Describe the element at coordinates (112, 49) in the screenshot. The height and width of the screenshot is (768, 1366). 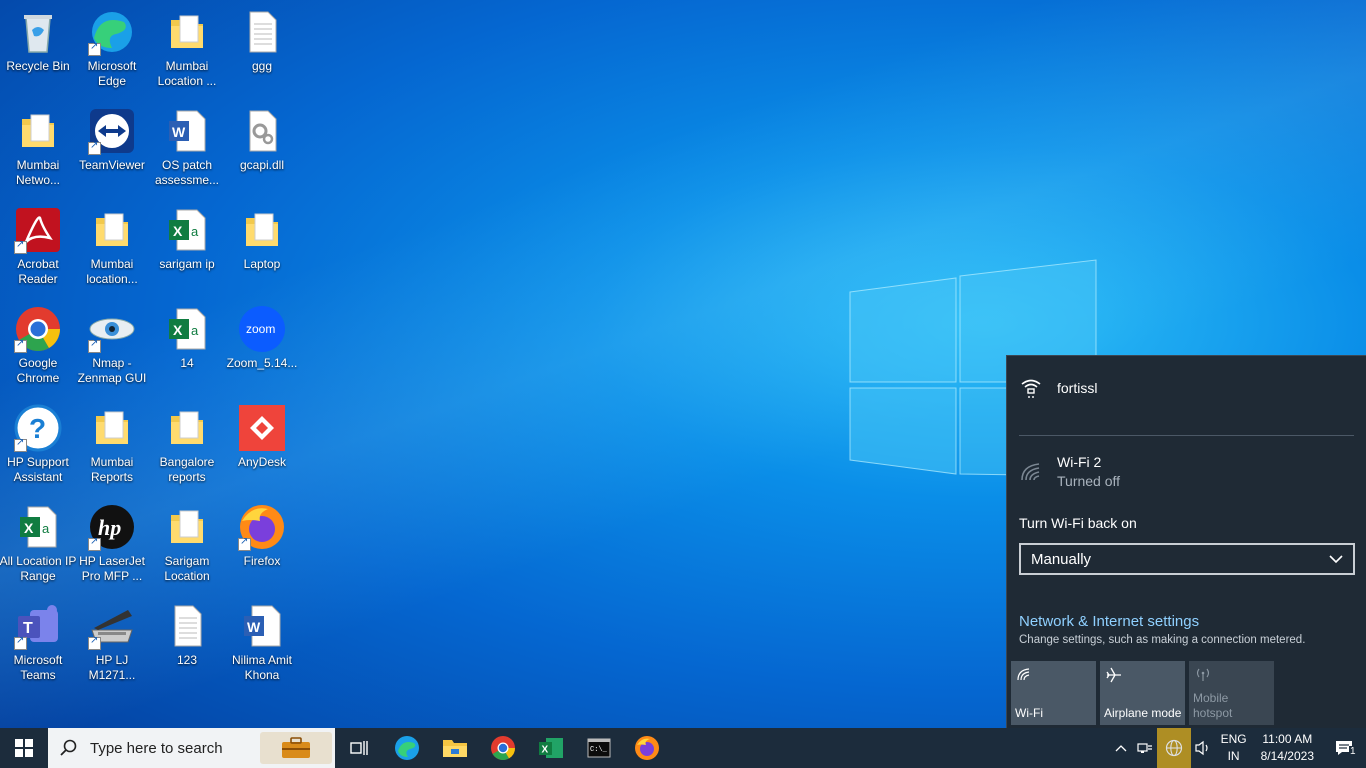
I see `desktop-icon-microsoft-edge: Microsoft Edge` at that location.